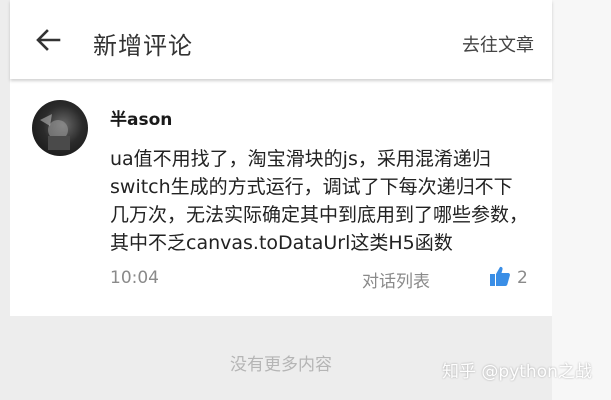 The width and height of the screenshot is (611, 400). What do you see at coordinates (498, 44) in the screenshot?
I see `goto-article-button: 去往文章` at bounding box center [498, 44].